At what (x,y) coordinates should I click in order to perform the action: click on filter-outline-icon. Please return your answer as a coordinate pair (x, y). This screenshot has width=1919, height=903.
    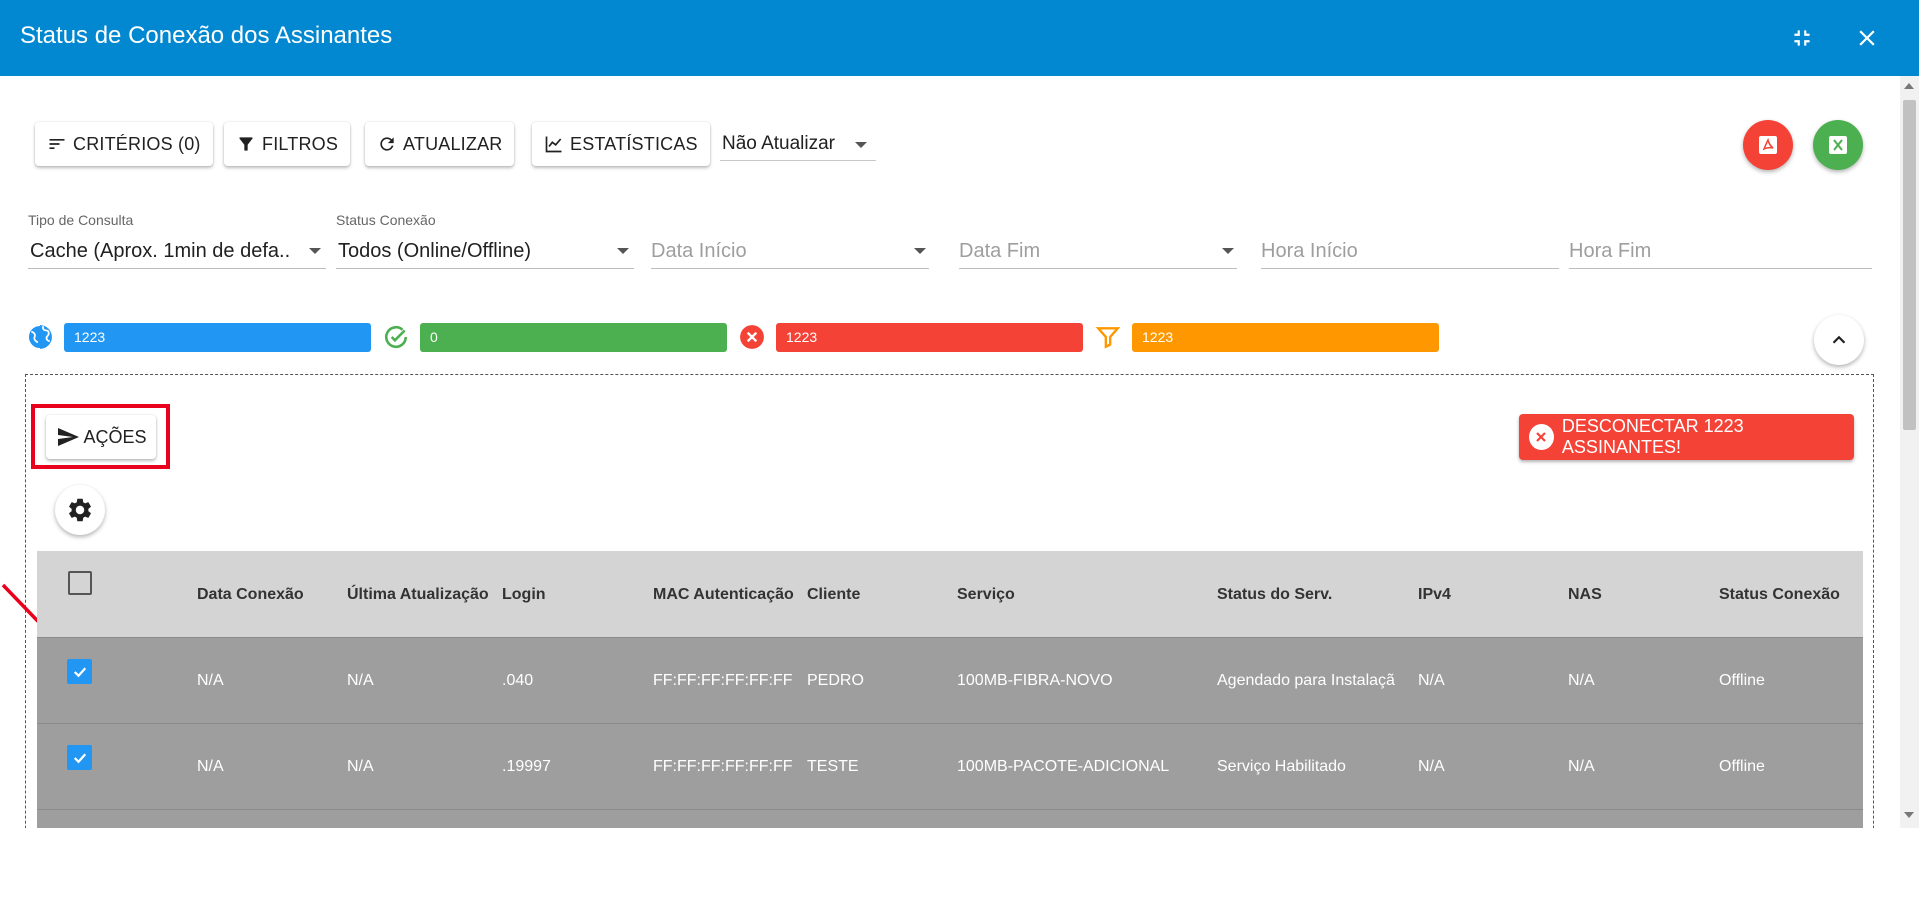
    Looking at the image, I should click on (1108, 337).